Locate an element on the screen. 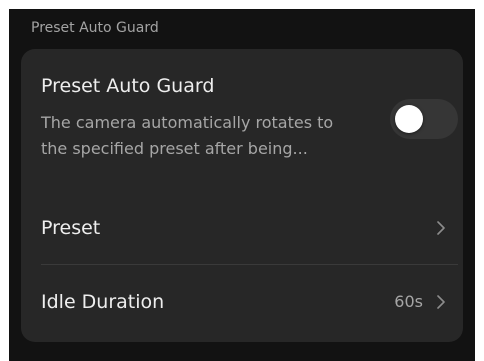  section-header: Preset Auto Guard is located at coordinates (95, 28).